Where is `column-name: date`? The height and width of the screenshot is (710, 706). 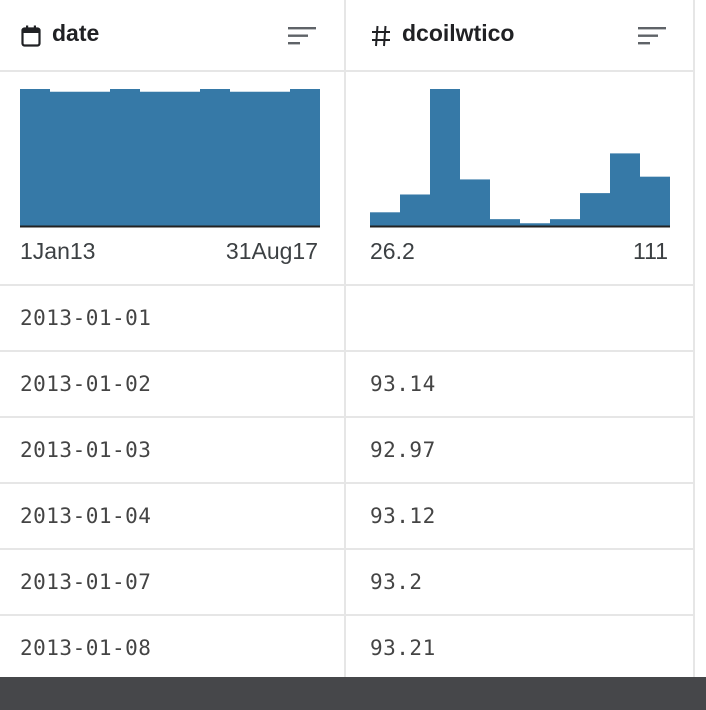 column-name: date is located at coordinates (76, 33).